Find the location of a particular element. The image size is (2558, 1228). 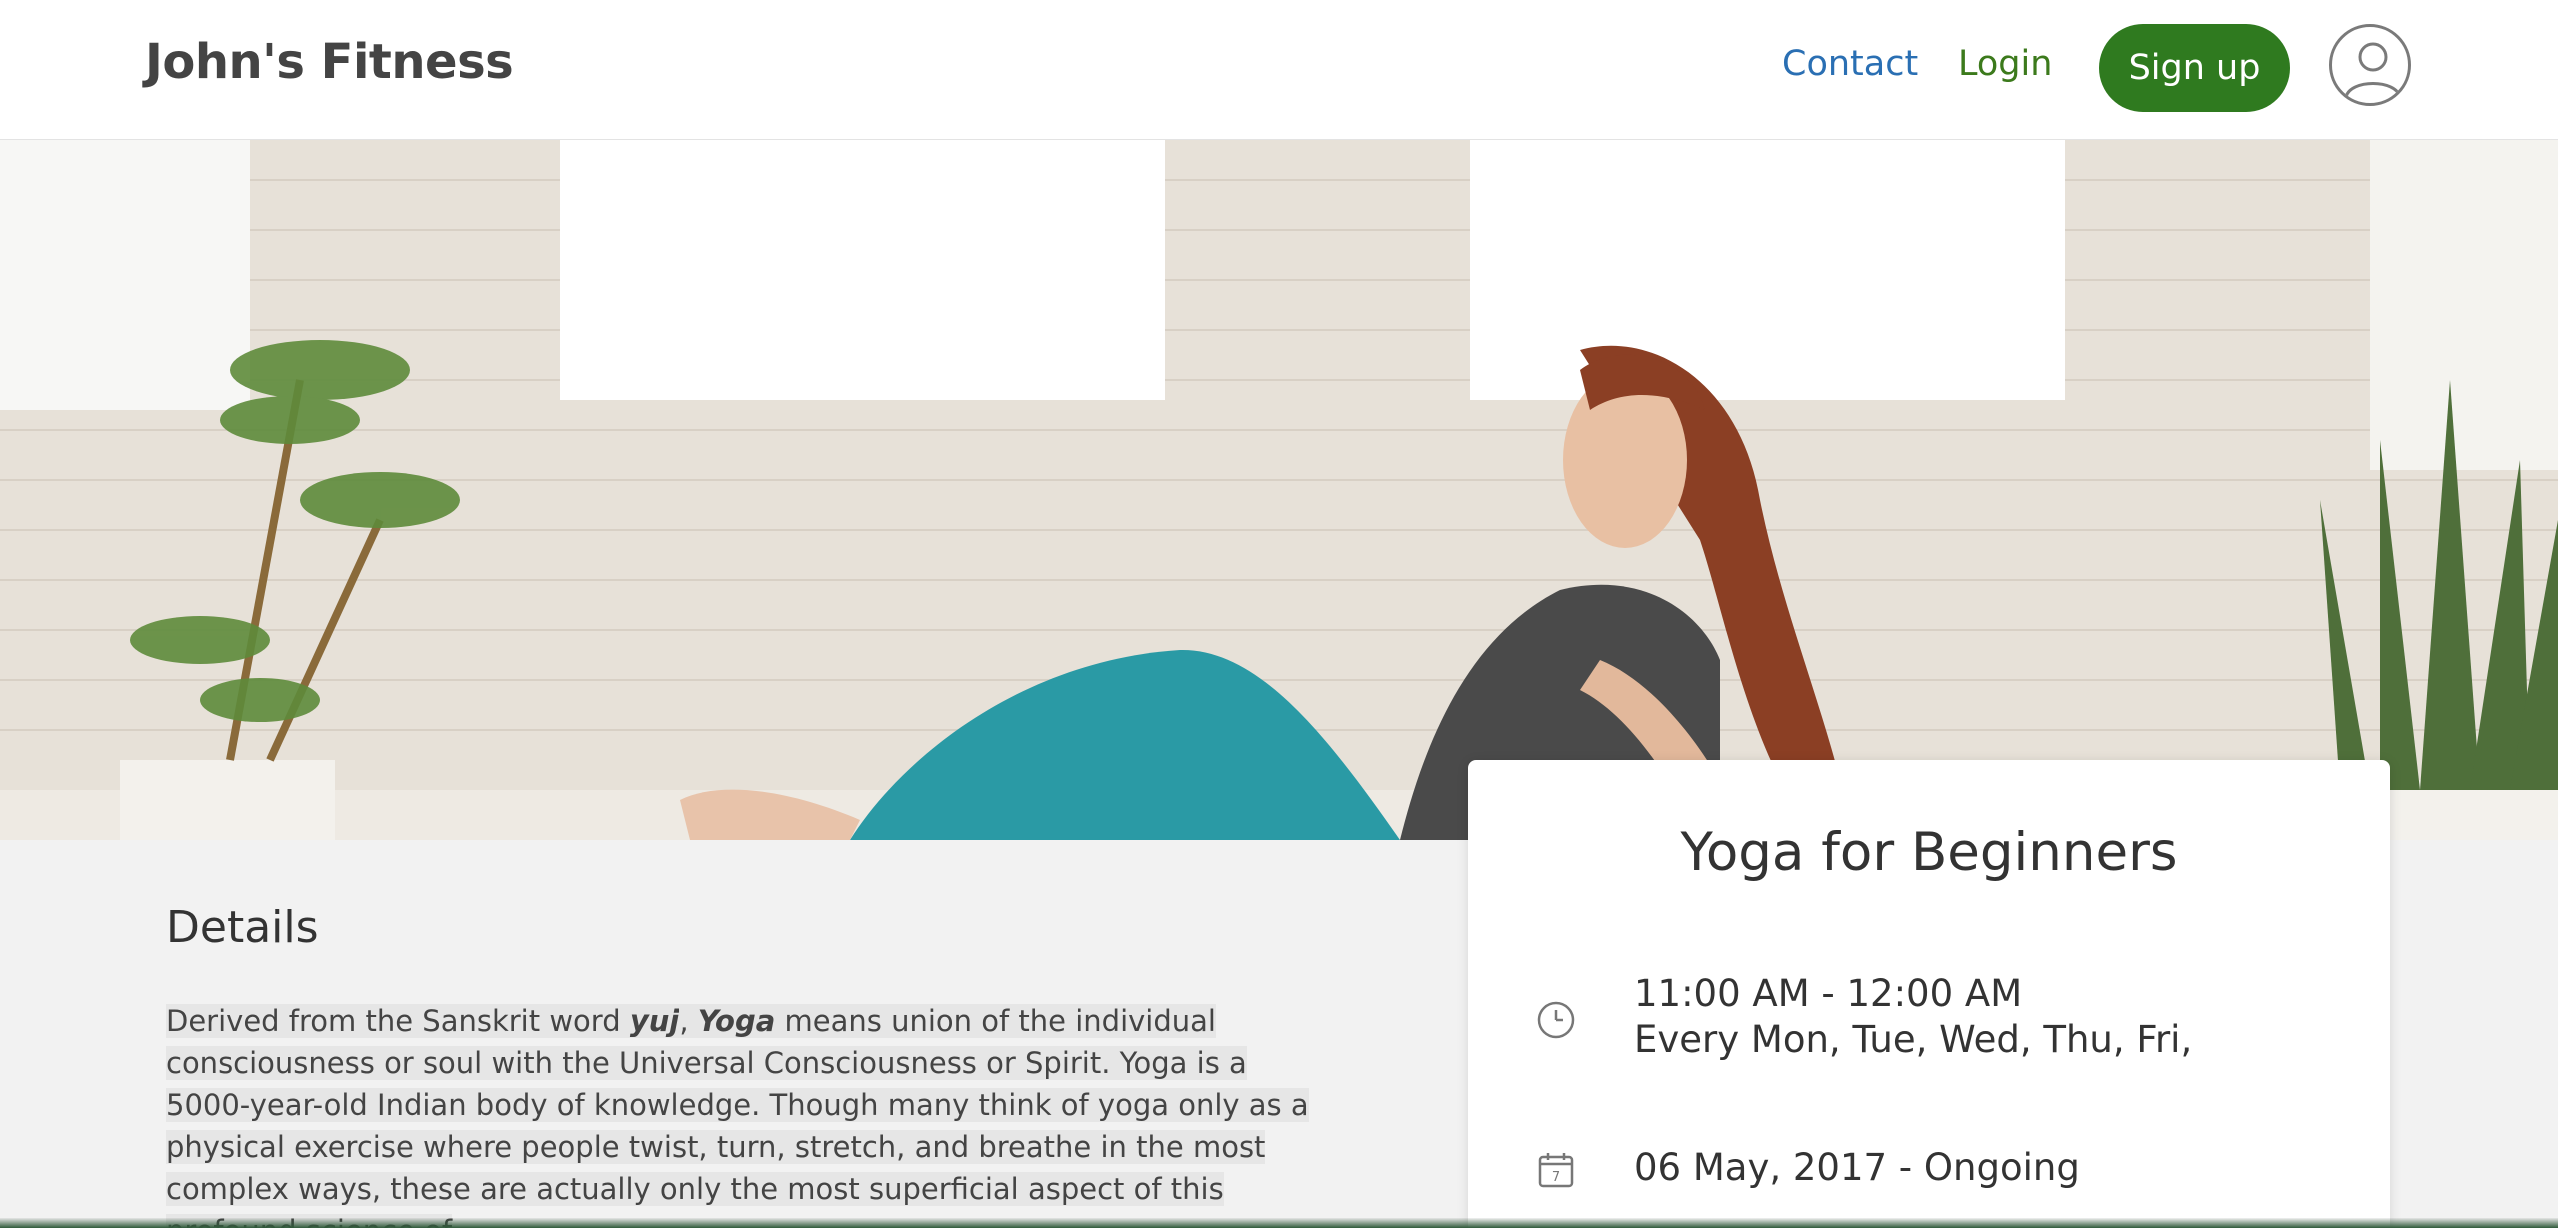

details-text-yuj: yuj is located at coordinates (654, 1021).